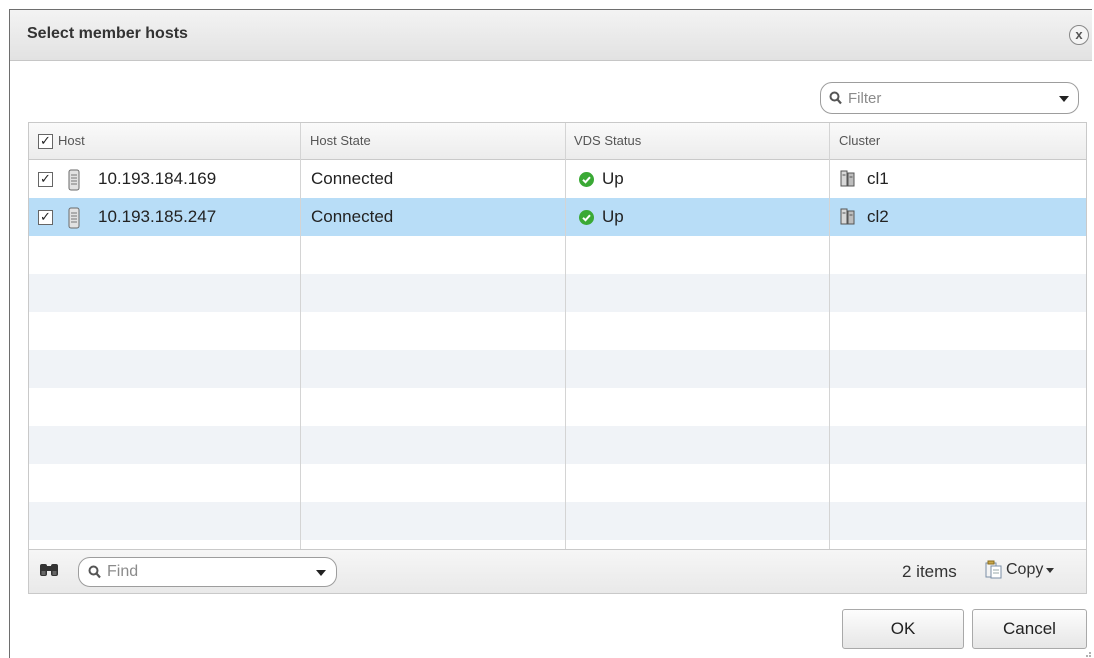  Describe the element at coordinates (49, 570) in the screenshot. I see `binoculars-icon` at that location.